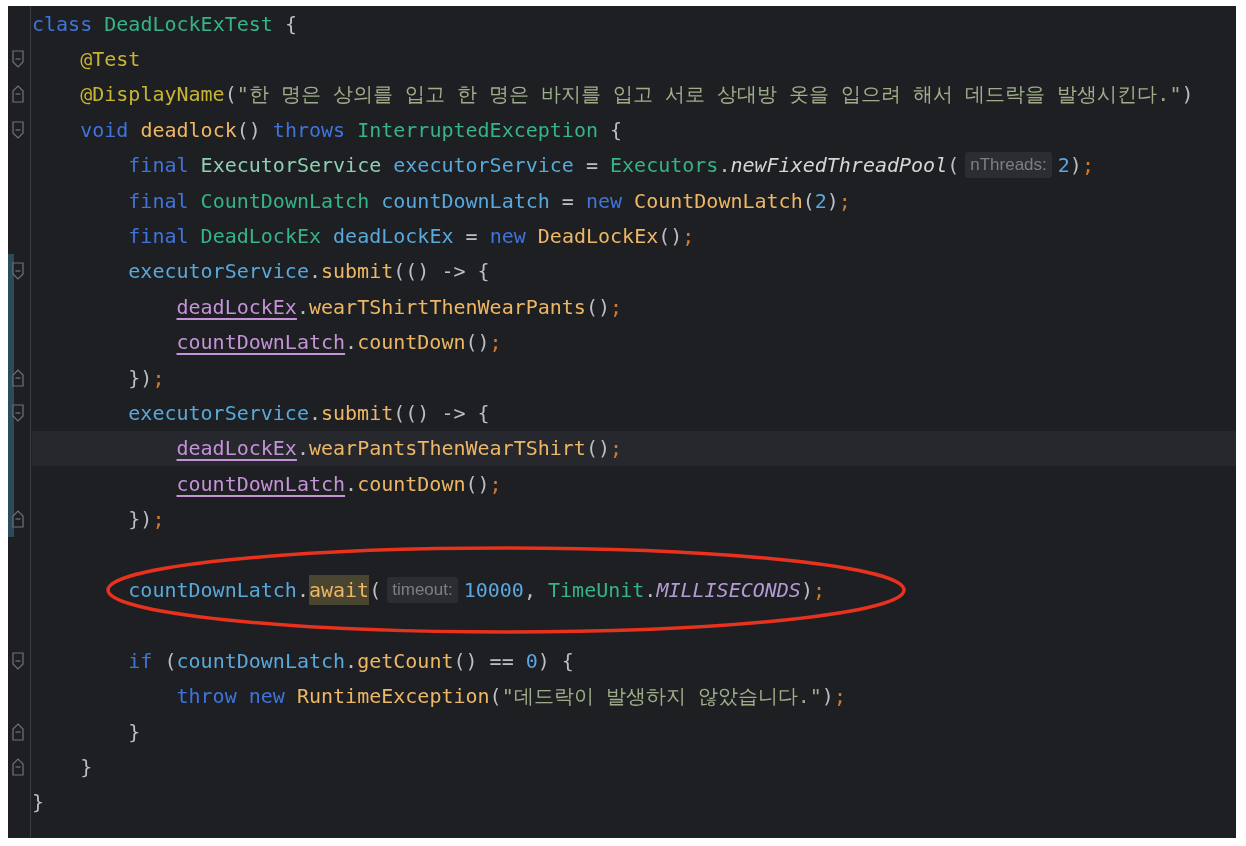 Image resolution: width=1246 pixels, height=846 pixels. I want to click on string-literal: "데드락이 발생하지 않았습니다.", so click(661, 697).